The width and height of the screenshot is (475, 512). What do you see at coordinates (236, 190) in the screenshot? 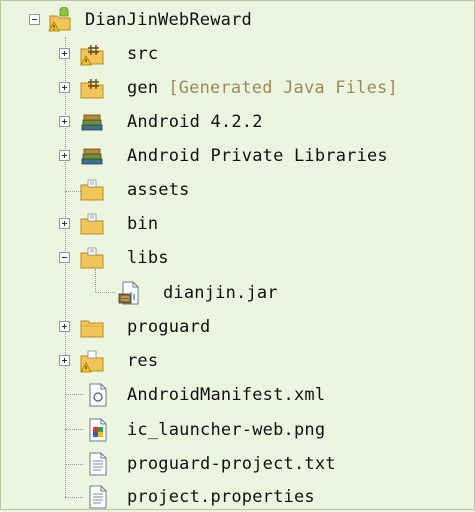
I see `tree-row-assets: assets` at bounding box center [236, 190].